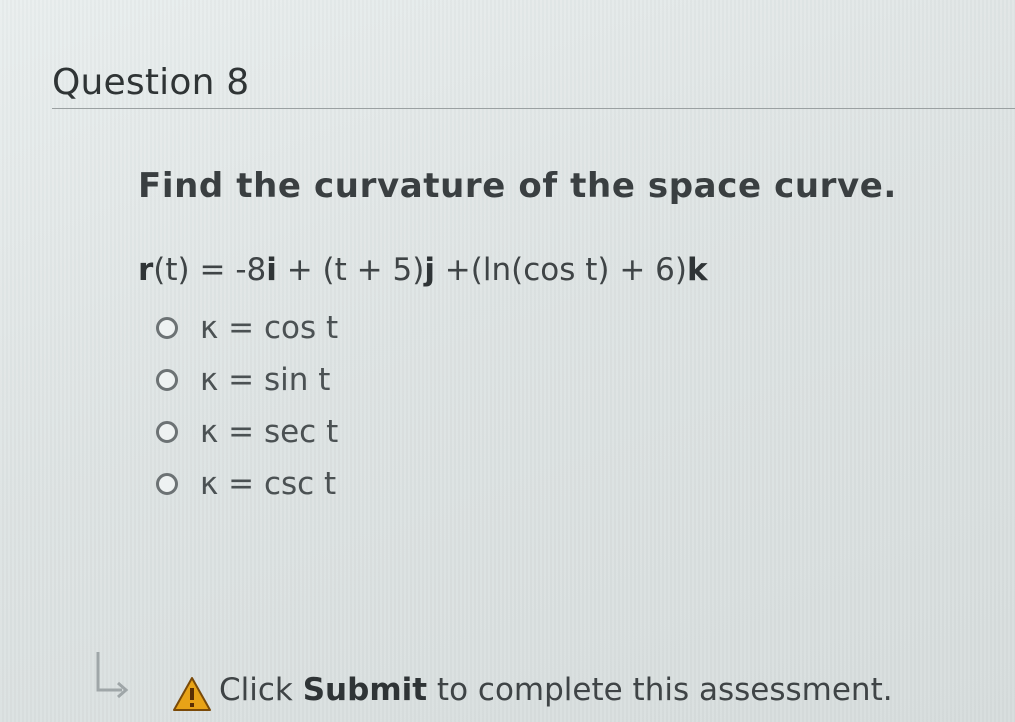  What do you see at coordinates (265, 380) in the screenshot?
I see `option-label: κ = sin t` at bounding box center [265, 380].